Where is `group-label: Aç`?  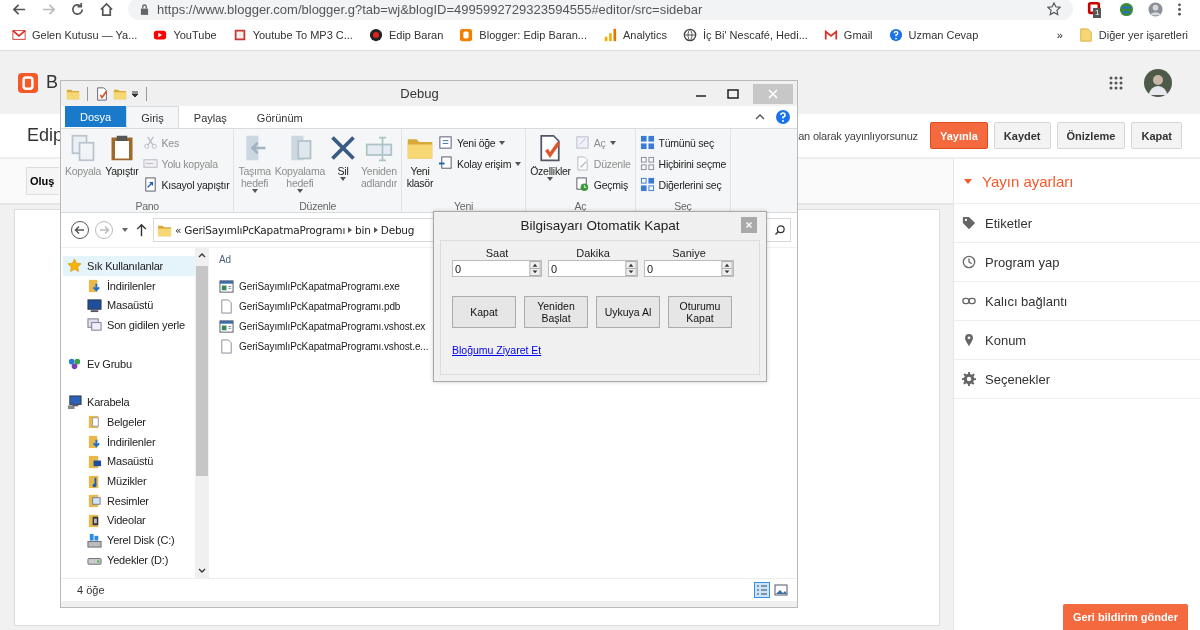
group-label: Aç is located at coordinates (580, 206).